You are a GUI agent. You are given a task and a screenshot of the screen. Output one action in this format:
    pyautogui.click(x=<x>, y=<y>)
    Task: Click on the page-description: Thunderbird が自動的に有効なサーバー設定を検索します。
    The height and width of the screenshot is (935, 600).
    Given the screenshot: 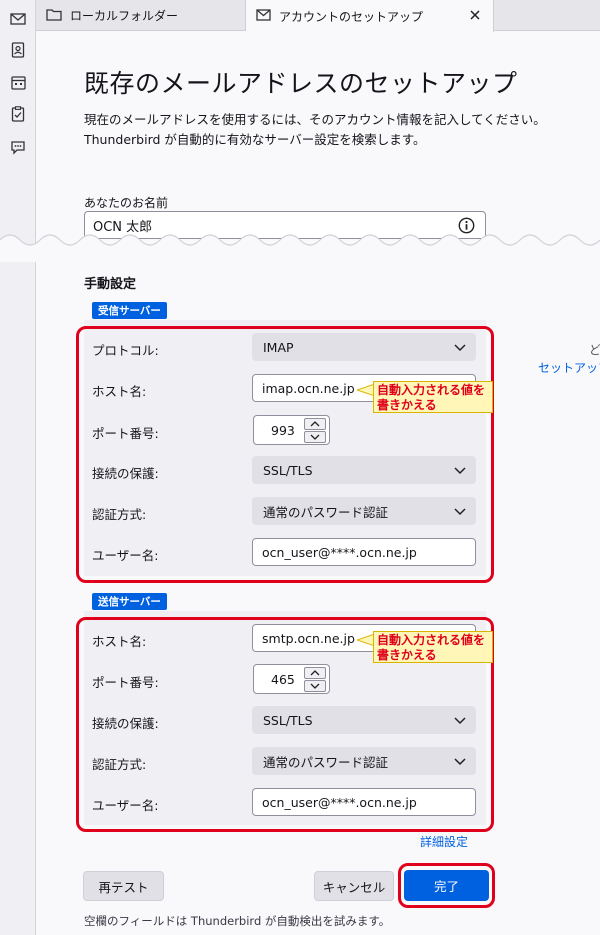 What is the action you would take?
    pyautogui.click(x=255, y=139)
    